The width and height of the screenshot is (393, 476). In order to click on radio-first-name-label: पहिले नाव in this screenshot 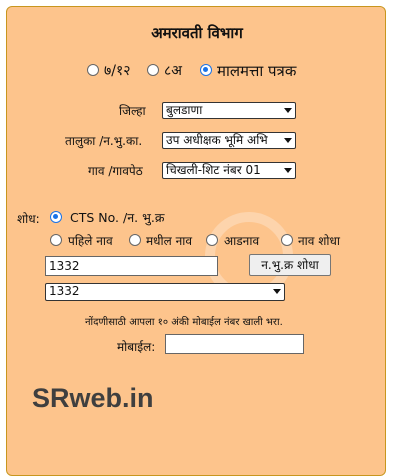, I will do `click(90, 241)`.